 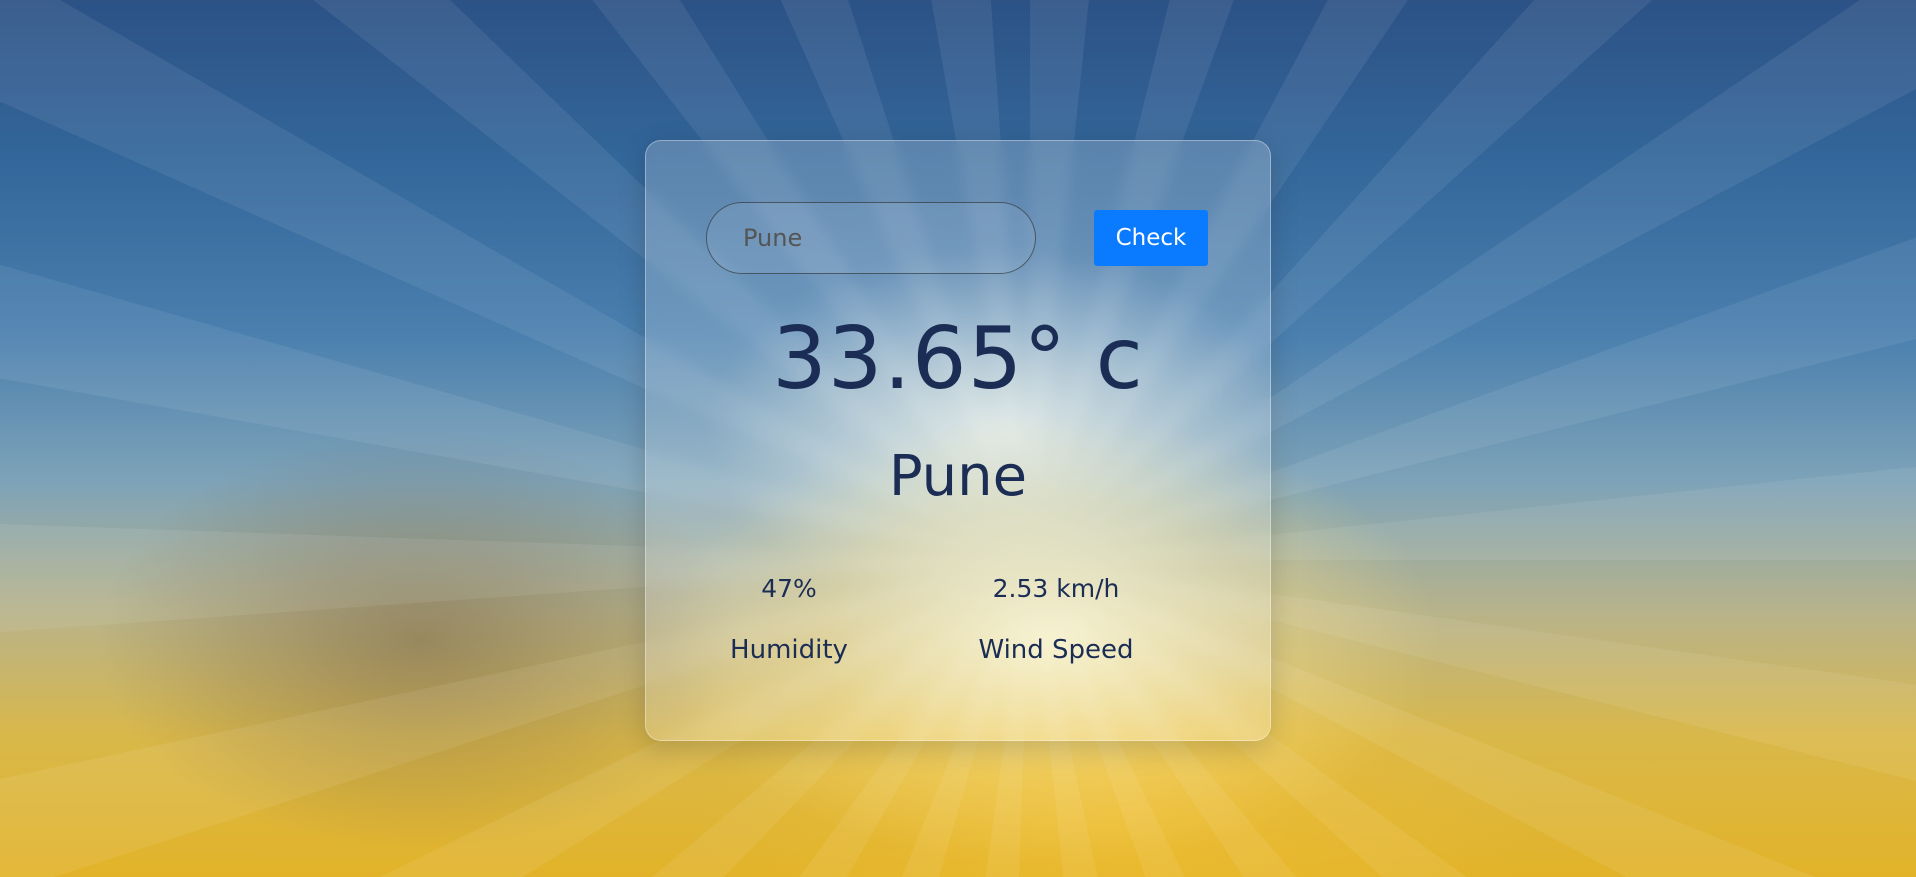 What do you see at coordinates (789, 619) in the screenshot?
I see `humidity-stat: 47% Humidity` at bounding box center [789, 619].